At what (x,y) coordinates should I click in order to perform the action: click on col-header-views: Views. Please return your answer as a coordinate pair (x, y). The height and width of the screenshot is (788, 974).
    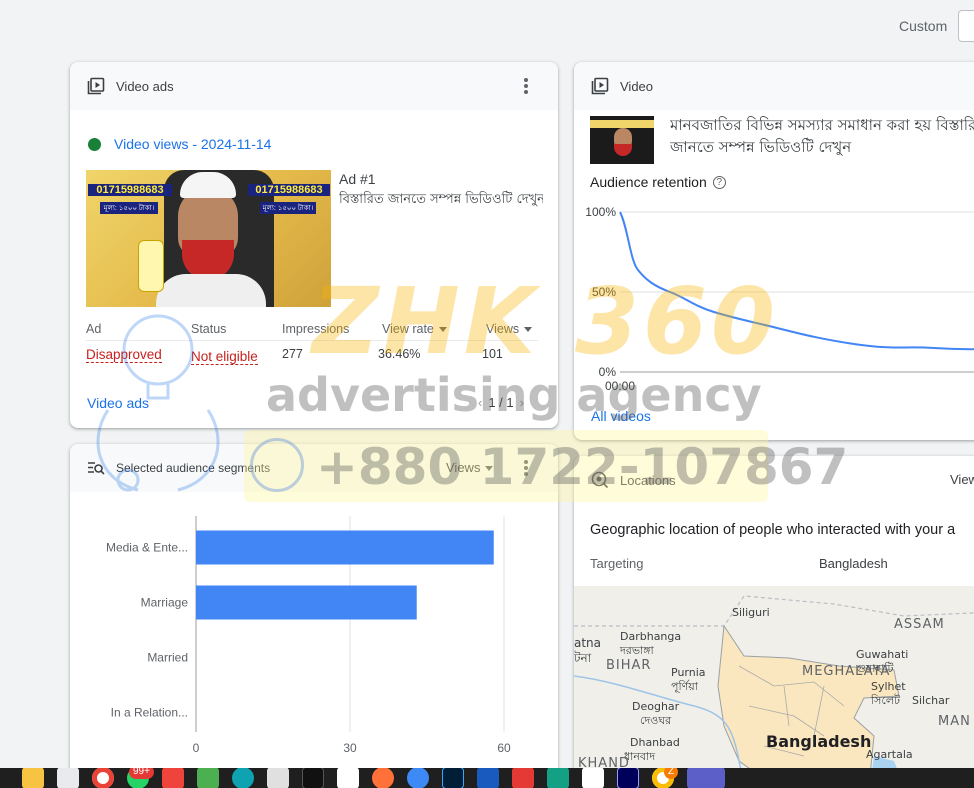
    Looking at the image, I should click on (509, 329).